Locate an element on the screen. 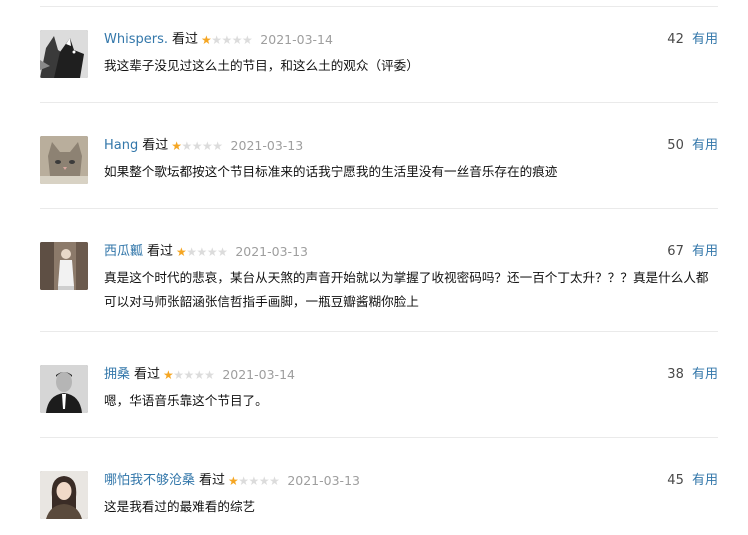 The height and width of the screenshot is (535, 748). avatar-wolves-image is located at coordinates (64, 54).